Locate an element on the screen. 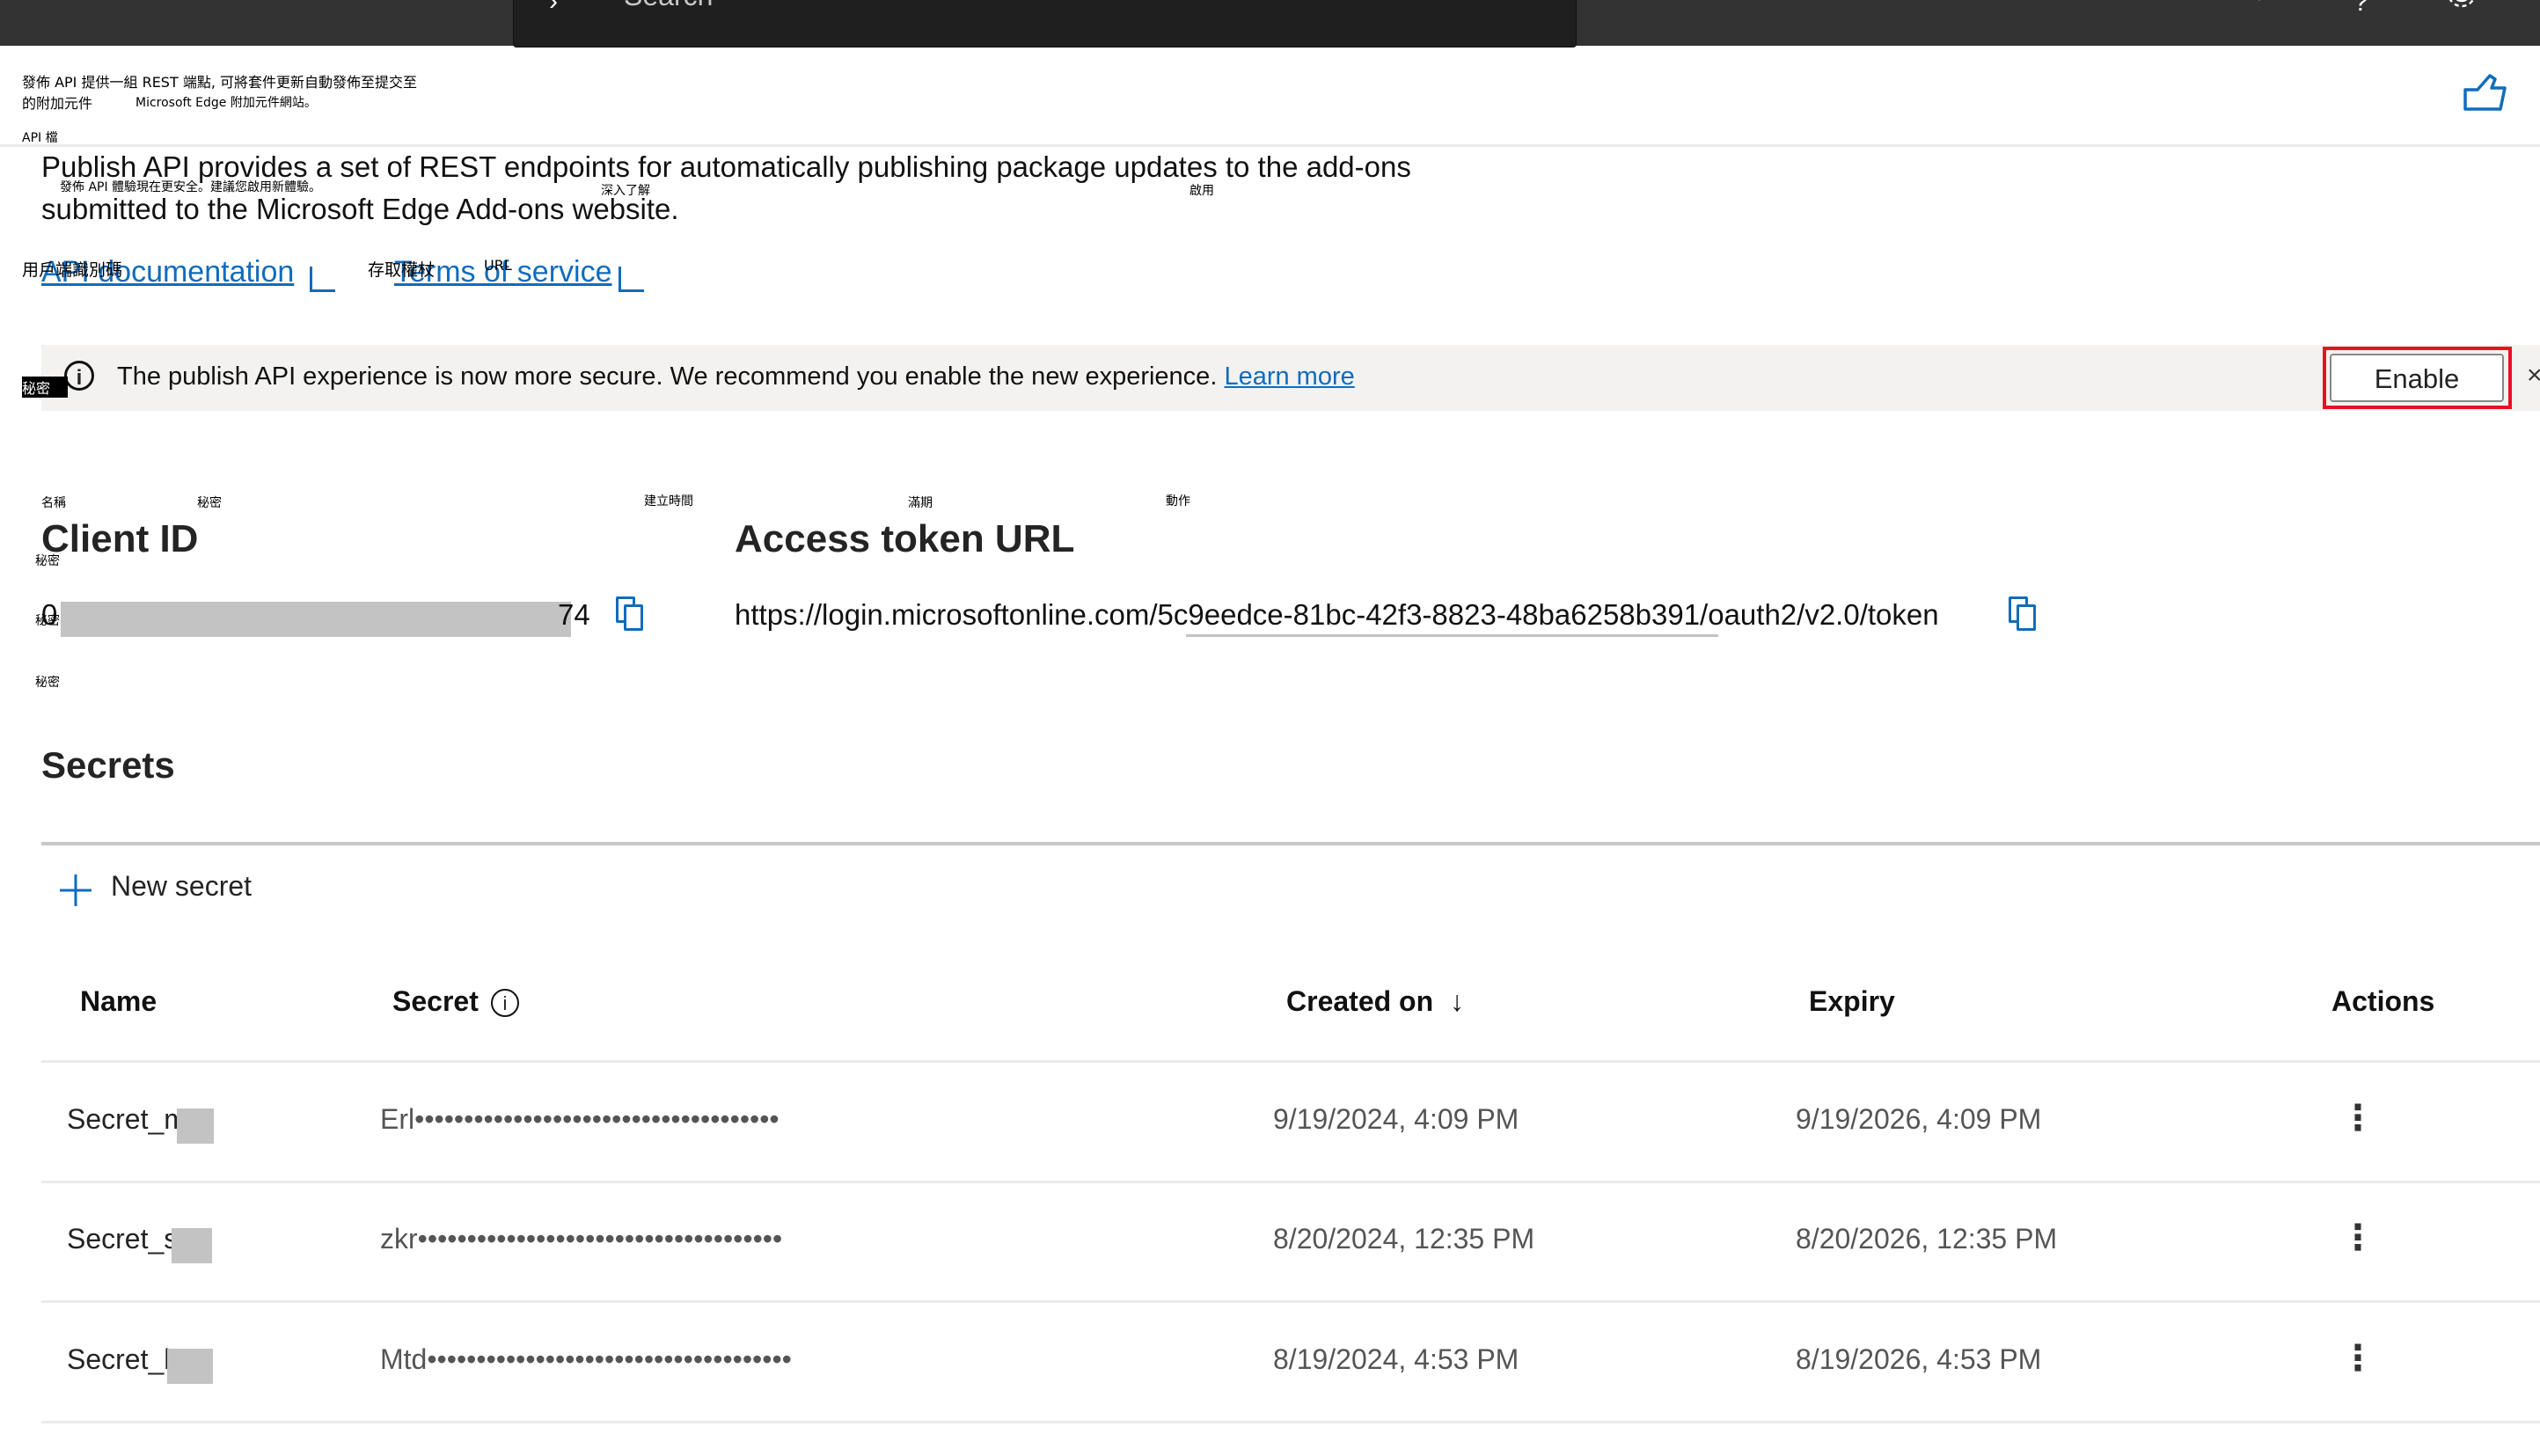 The image size is (2540, 1456). gear-icon is located at coordinates (2461, 7).